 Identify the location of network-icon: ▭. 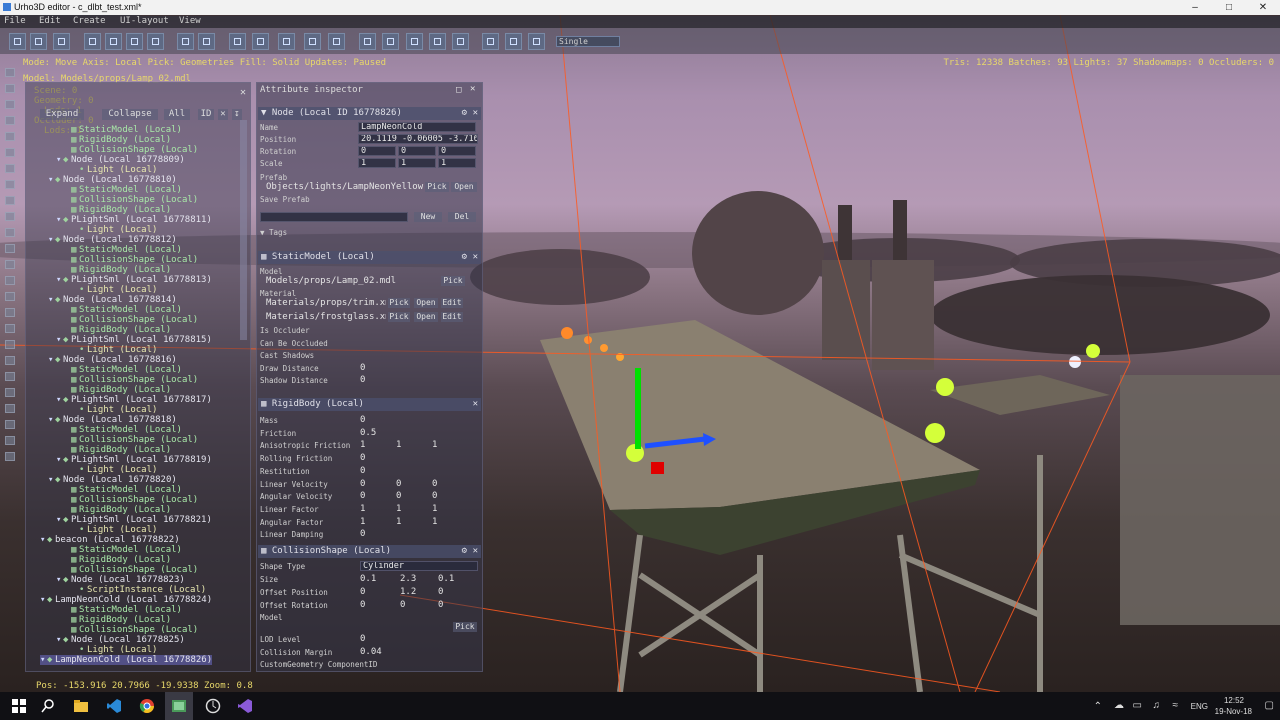
(1137, 705).